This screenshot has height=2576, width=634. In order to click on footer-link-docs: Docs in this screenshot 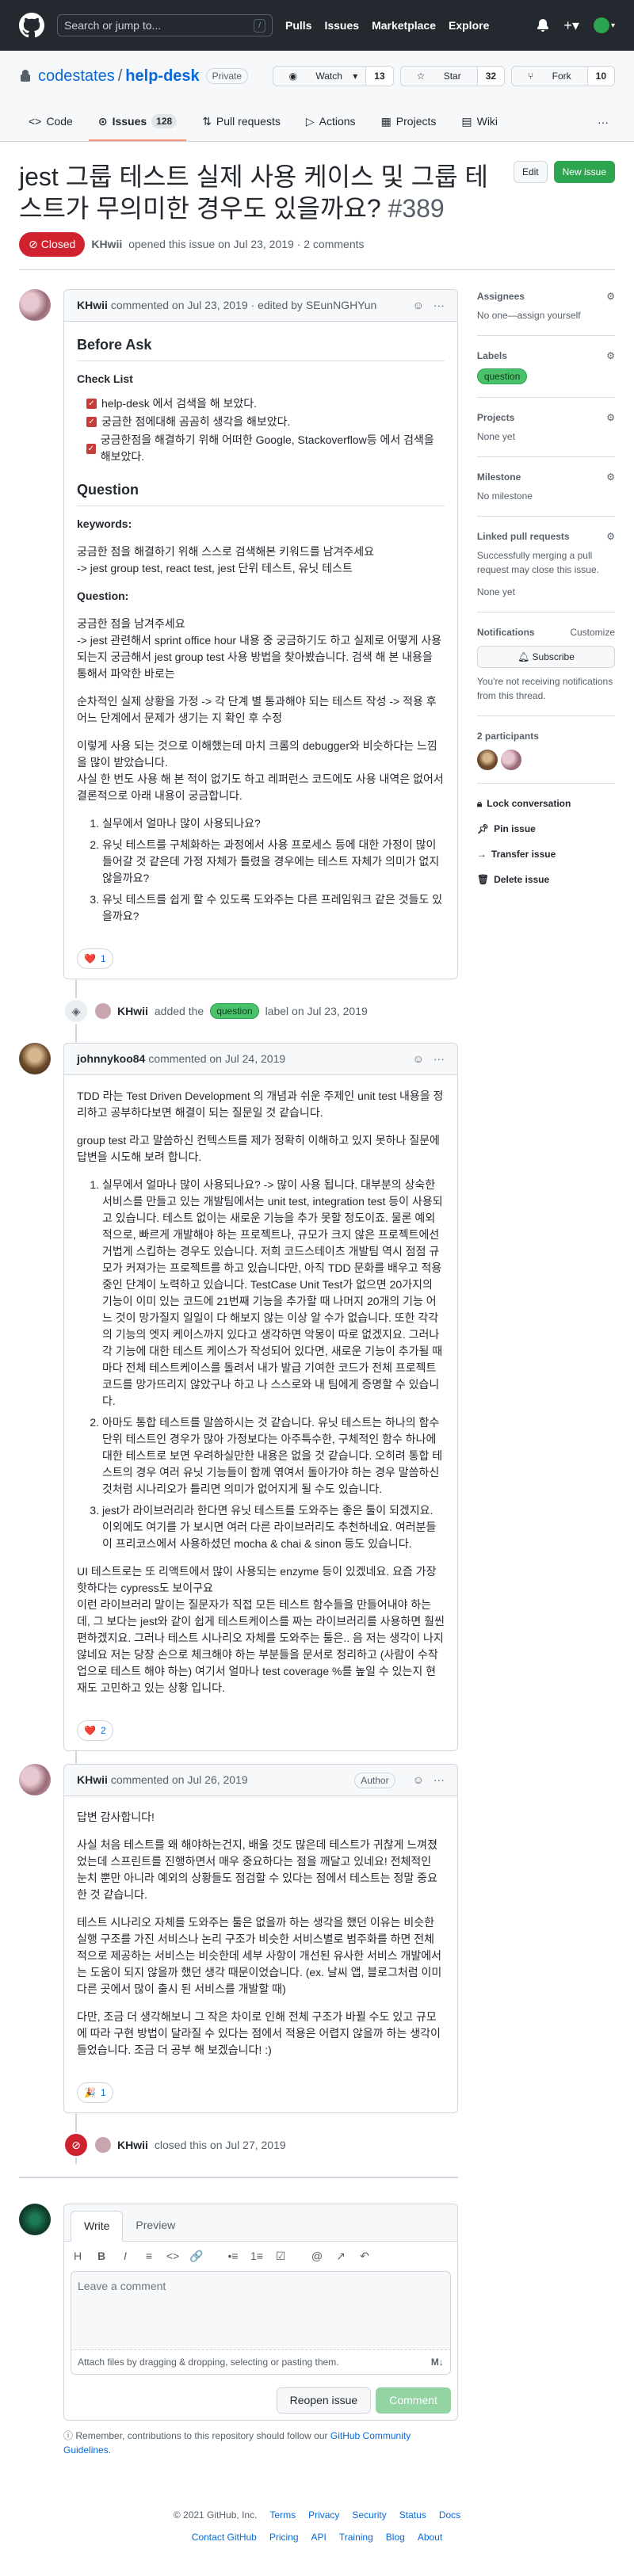, I will do `click(449, 2515)`.